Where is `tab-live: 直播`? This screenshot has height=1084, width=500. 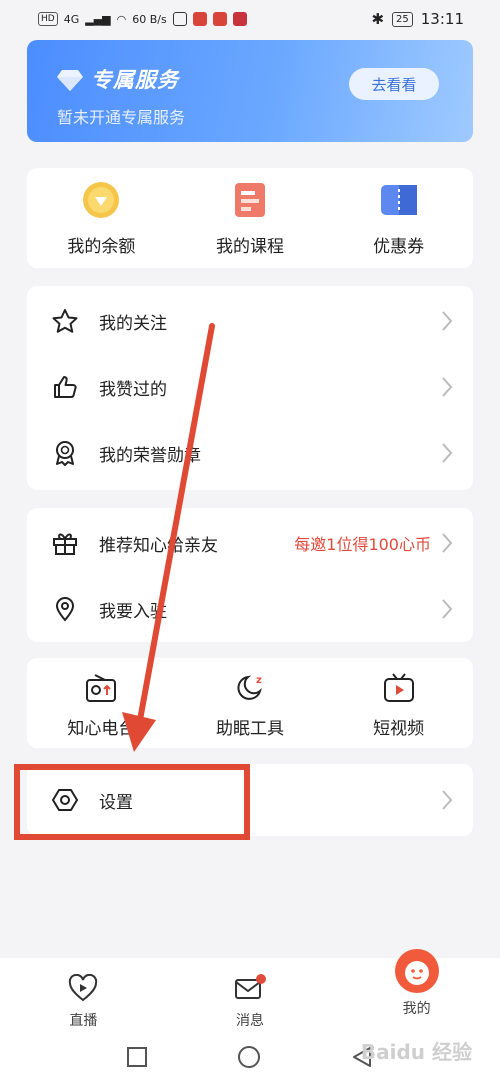
tab-live: 直播 is located at coordinates (83, 994).